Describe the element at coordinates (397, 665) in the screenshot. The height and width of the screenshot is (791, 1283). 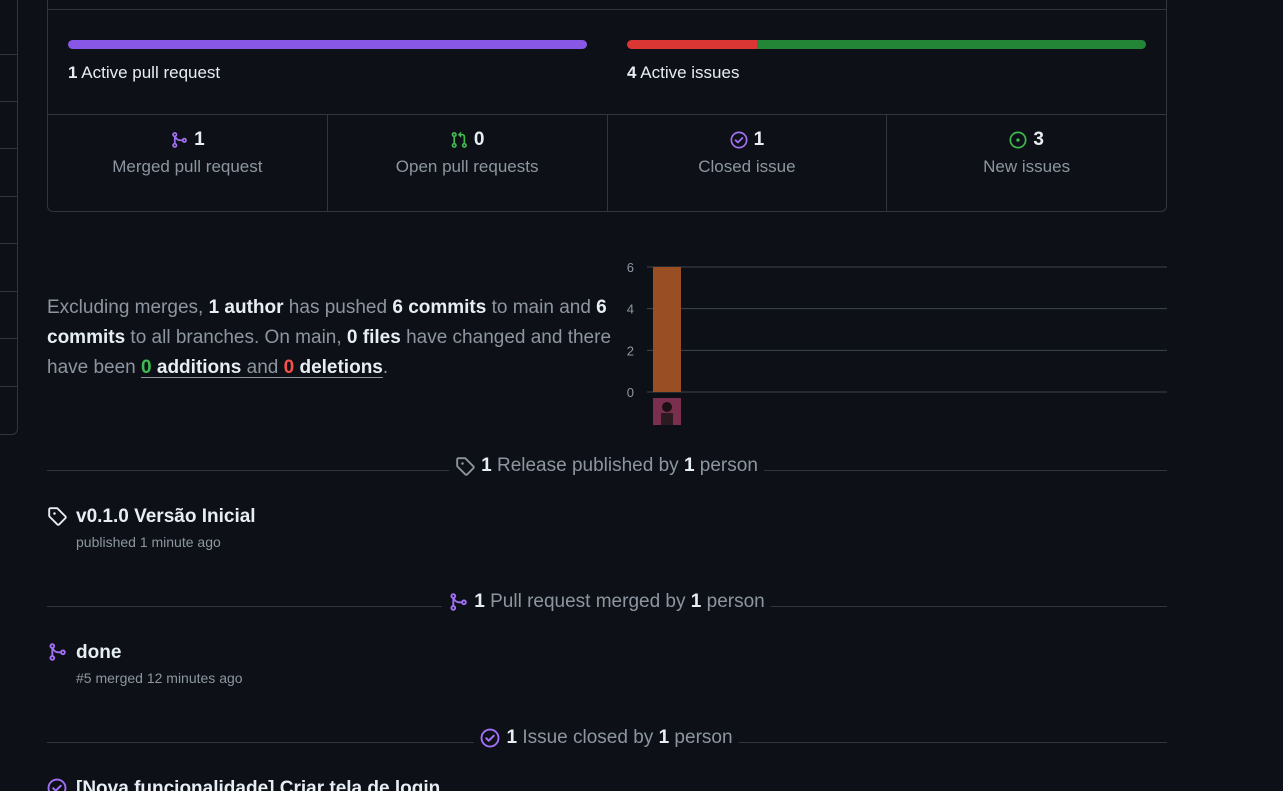
I see `pull-request-item: done #5 merged 12 minutes ago` at that location.